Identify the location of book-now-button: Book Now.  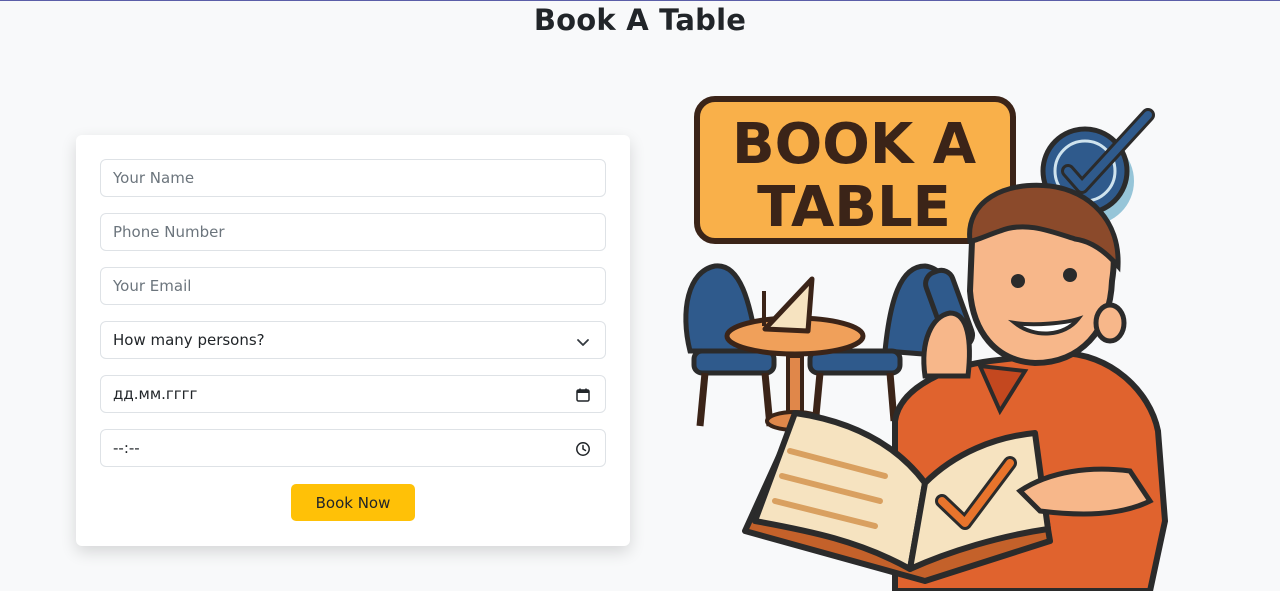
(353, 502).